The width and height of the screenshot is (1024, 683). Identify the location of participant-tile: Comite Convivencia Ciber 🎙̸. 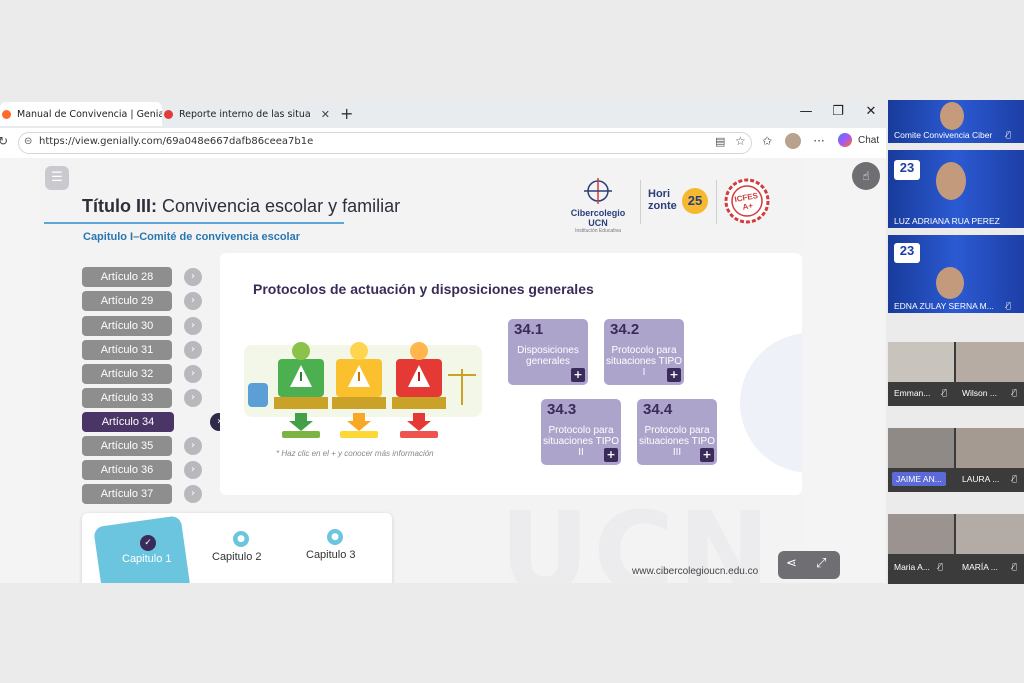
(956, 121).